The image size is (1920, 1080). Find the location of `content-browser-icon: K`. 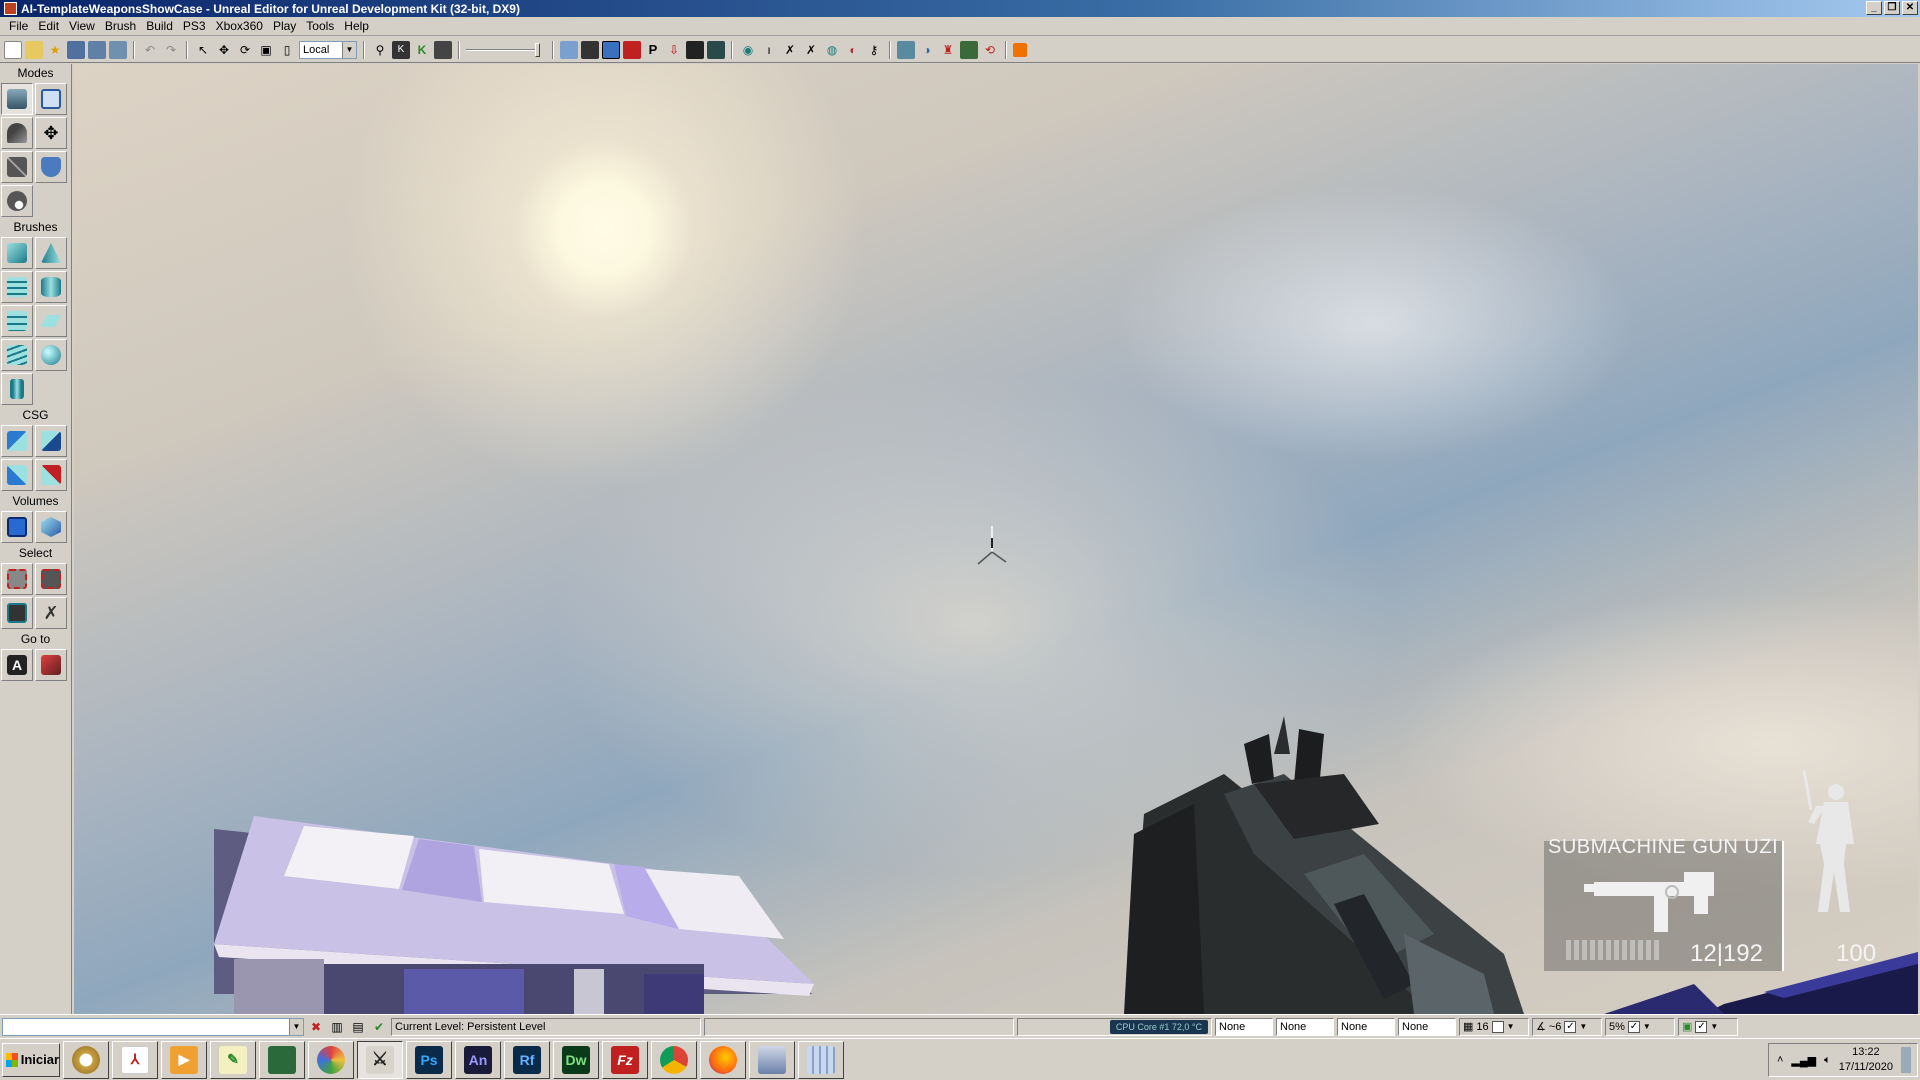

content-browser-icon: K is located at coordinates (422, 50).